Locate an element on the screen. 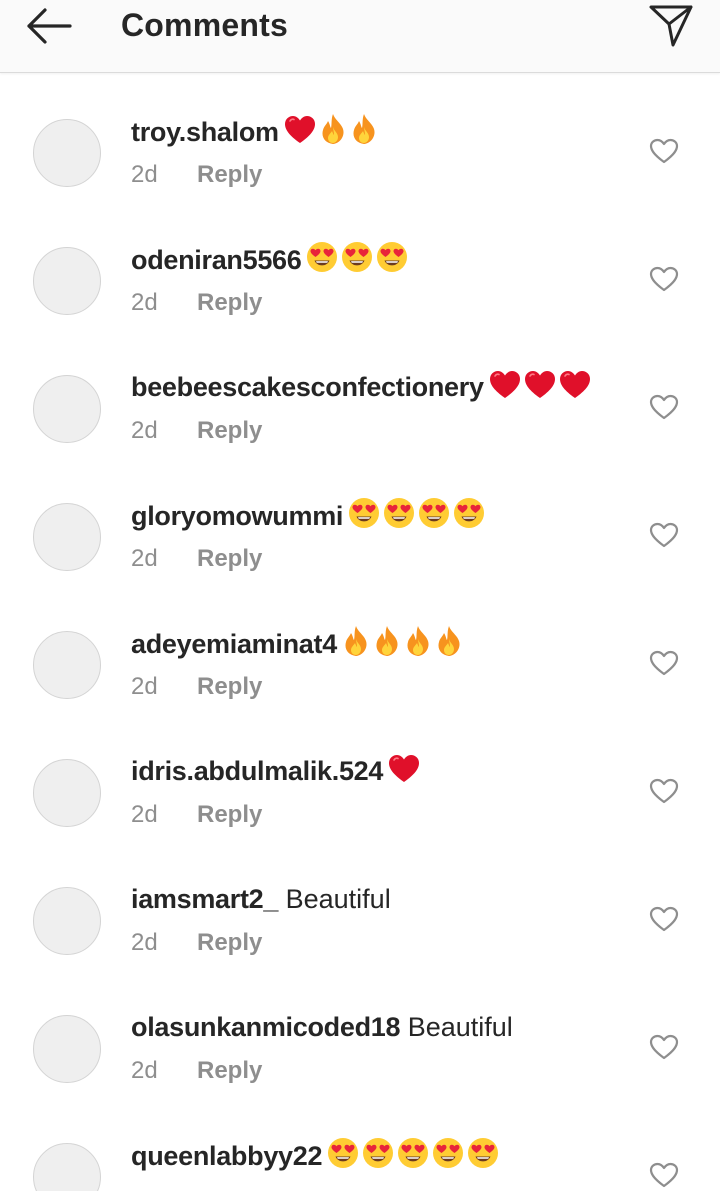  comment-username: gloryomowummi is located at coordinates (237, 516).